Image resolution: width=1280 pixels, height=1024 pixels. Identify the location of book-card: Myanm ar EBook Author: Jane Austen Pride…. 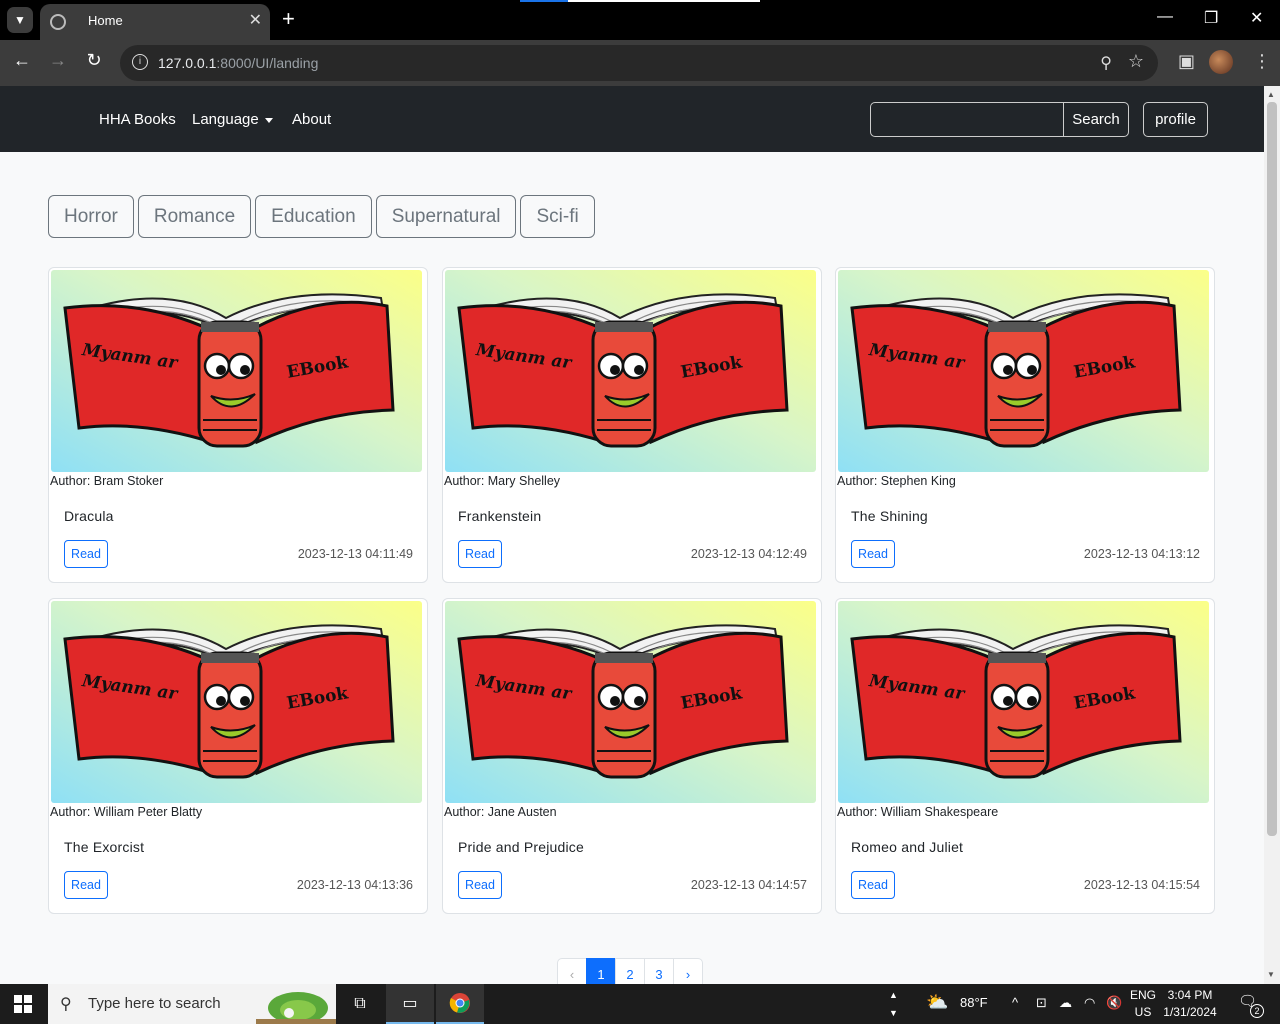
(632, 756).